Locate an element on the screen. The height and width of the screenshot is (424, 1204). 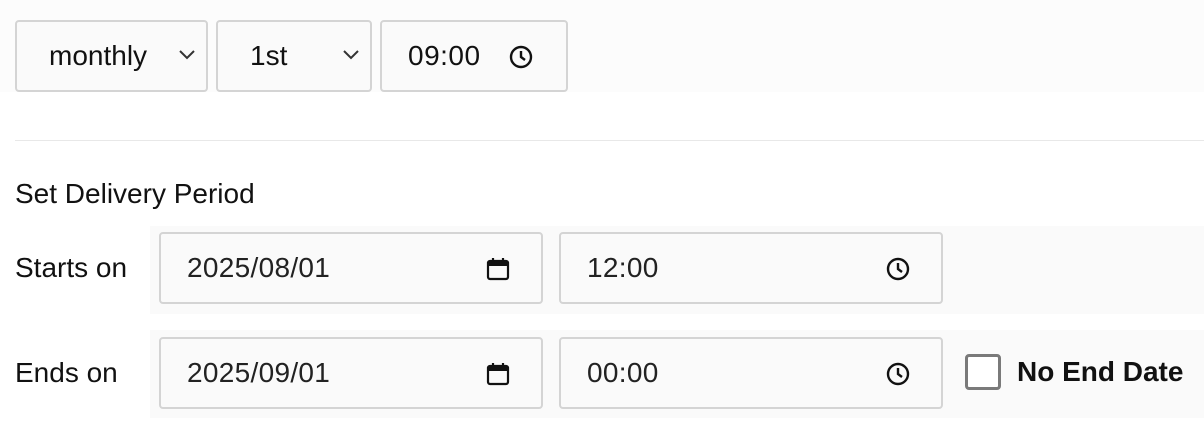
end-date-value: 2025/09/01 is located at coordinates (259, 372).